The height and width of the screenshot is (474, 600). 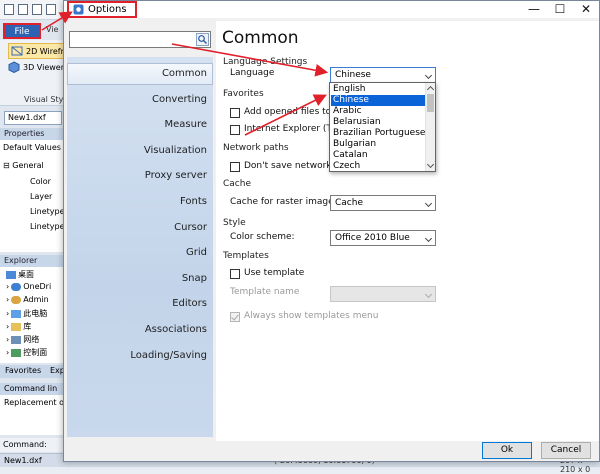 I want to click on scroll-thumb, so click(x=430, y=103).